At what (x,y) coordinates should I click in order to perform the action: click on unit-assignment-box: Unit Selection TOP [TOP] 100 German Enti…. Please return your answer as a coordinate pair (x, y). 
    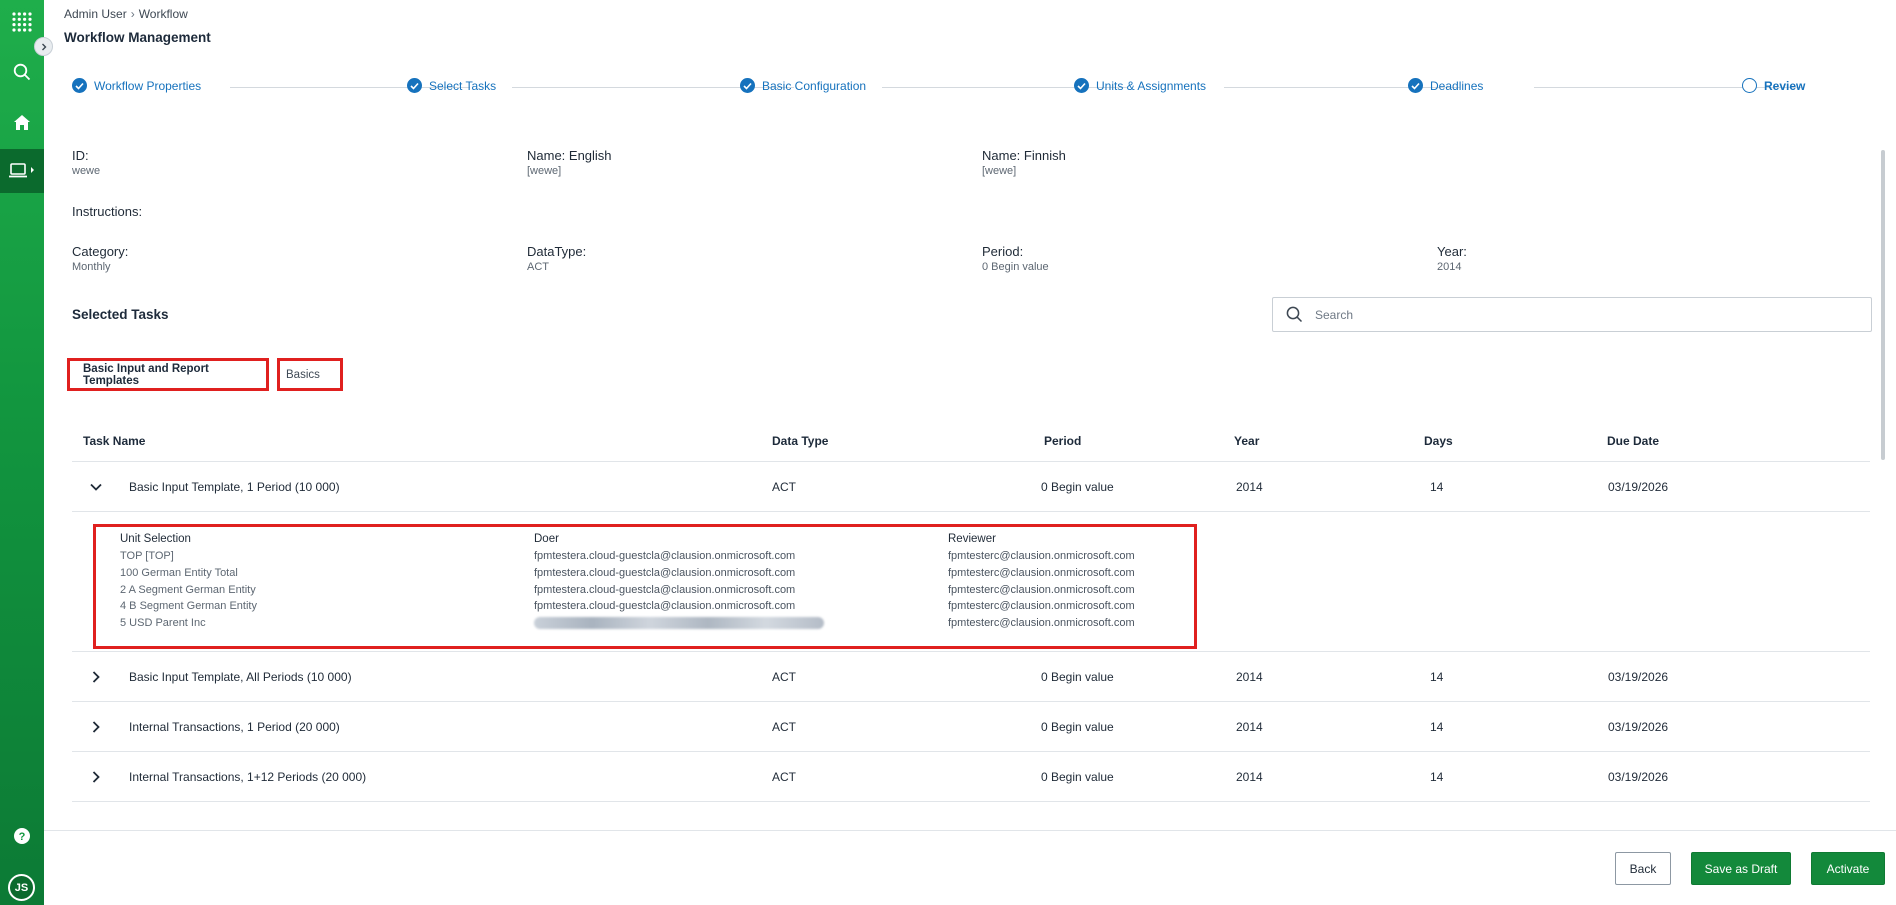
    Looking at the image, I should click on (645, 586).